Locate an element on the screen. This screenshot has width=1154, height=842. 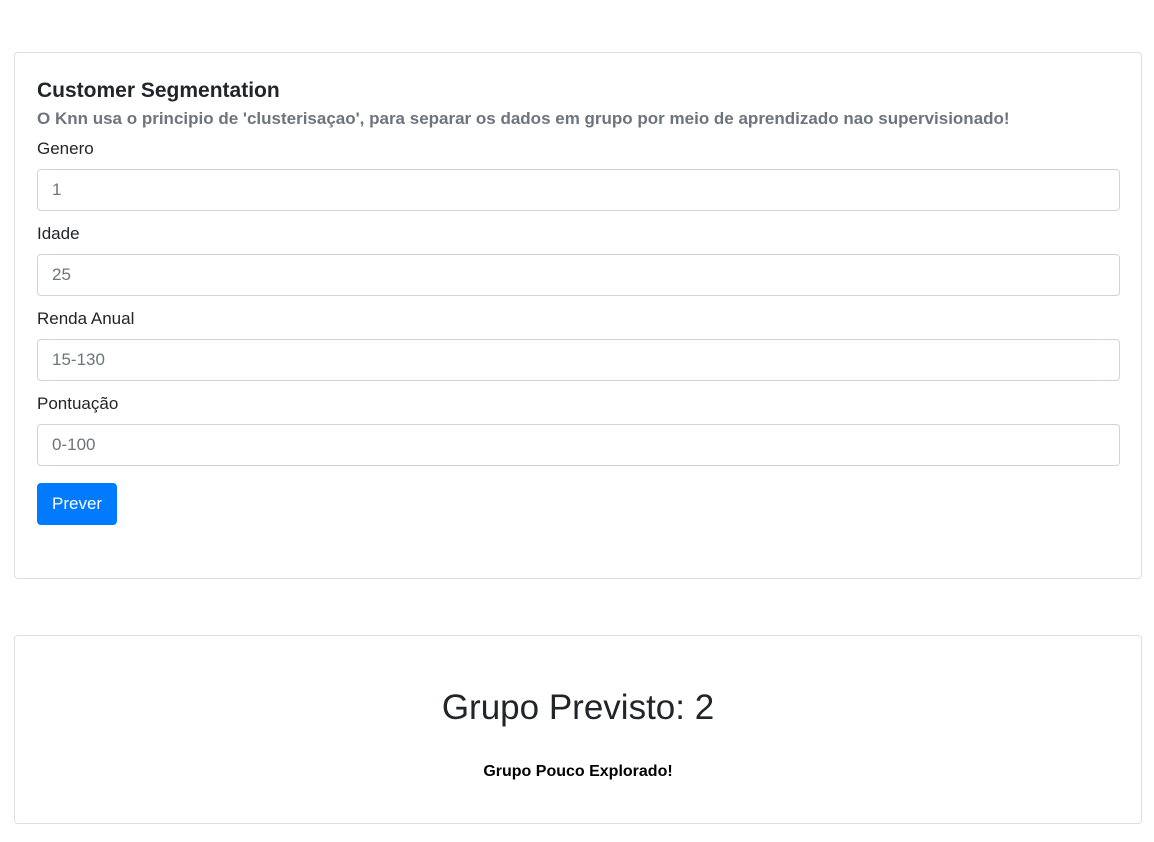
idade-label: Idade is located at coordinates (58, 233).